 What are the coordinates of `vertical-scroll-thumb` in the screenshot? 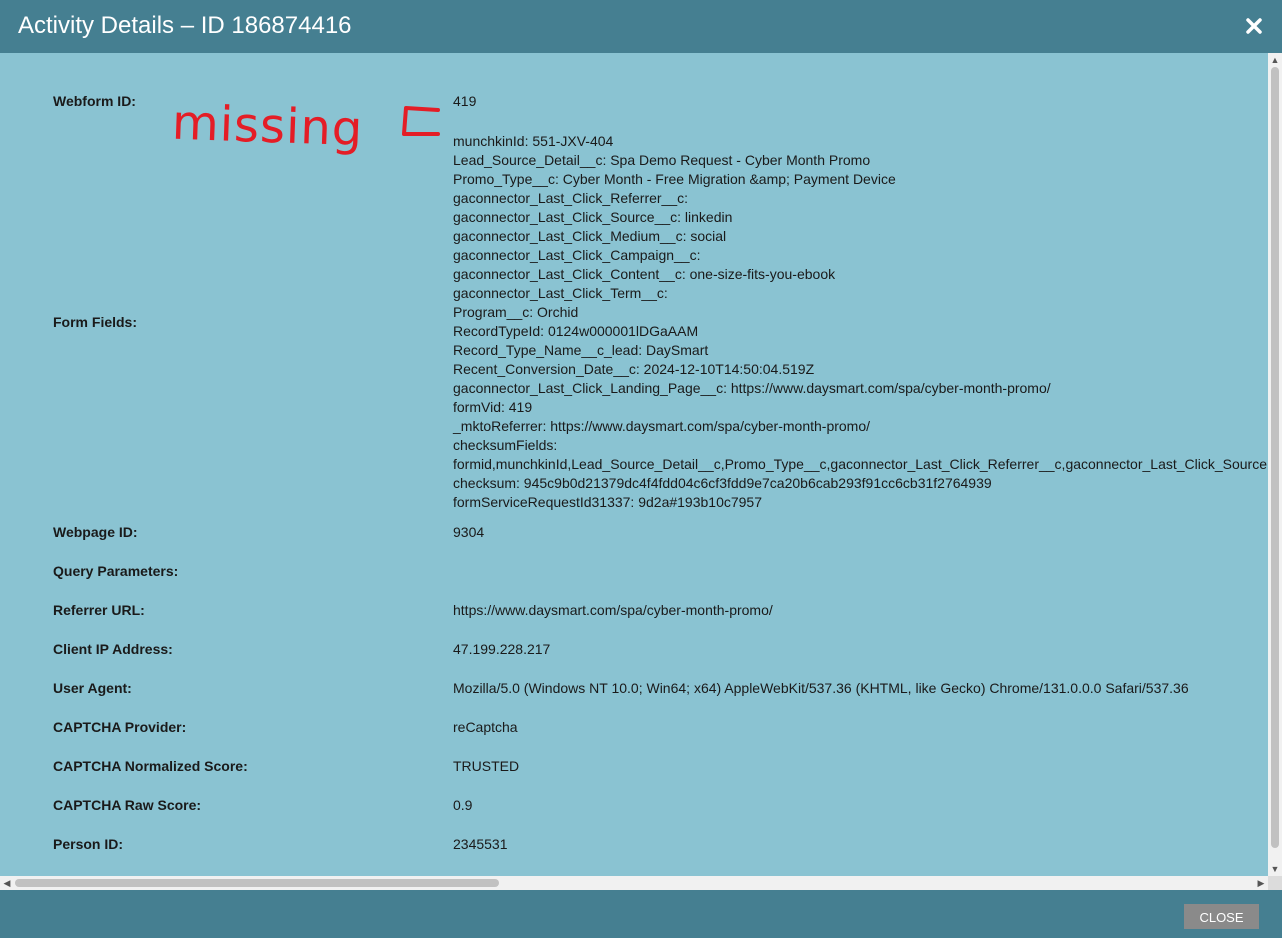 It's located at (1275, 457).